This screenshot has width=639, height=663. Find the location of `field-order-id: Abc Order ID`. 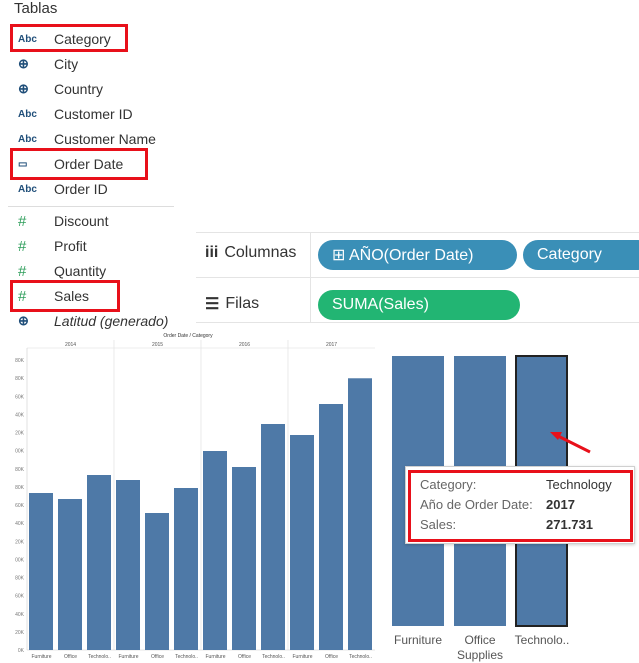

field-order-id: Abc Order ID is located at coordinates (63, 189).